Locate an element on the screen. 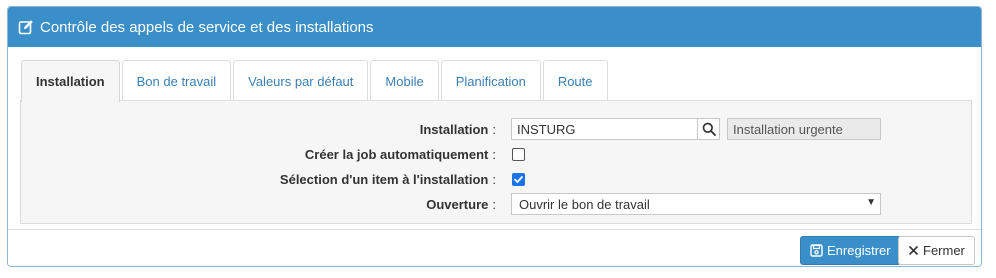 This screenshot has height=278, width=996. select-item-checkbox is located at coordinates (518, 179).